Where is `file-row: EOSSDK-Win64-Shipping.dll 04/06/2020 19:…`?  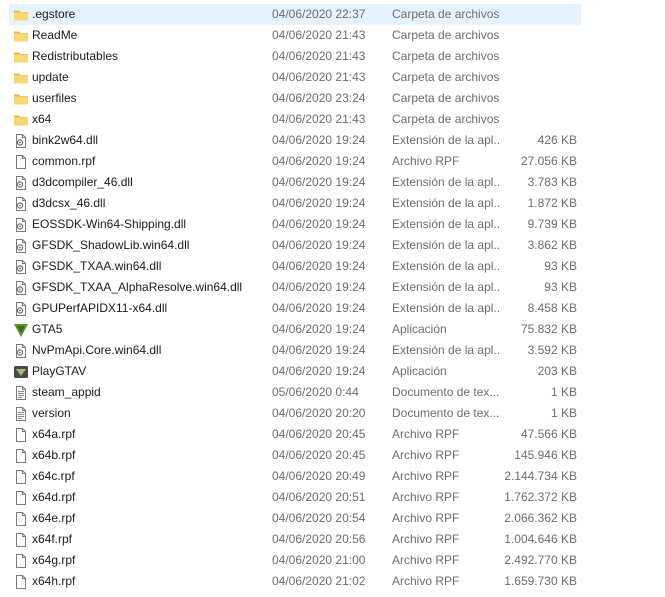 file-row: EOSSDK-Win64-Shipping.dll 04/06/2020 19:… is located at coordinates (295, 224).